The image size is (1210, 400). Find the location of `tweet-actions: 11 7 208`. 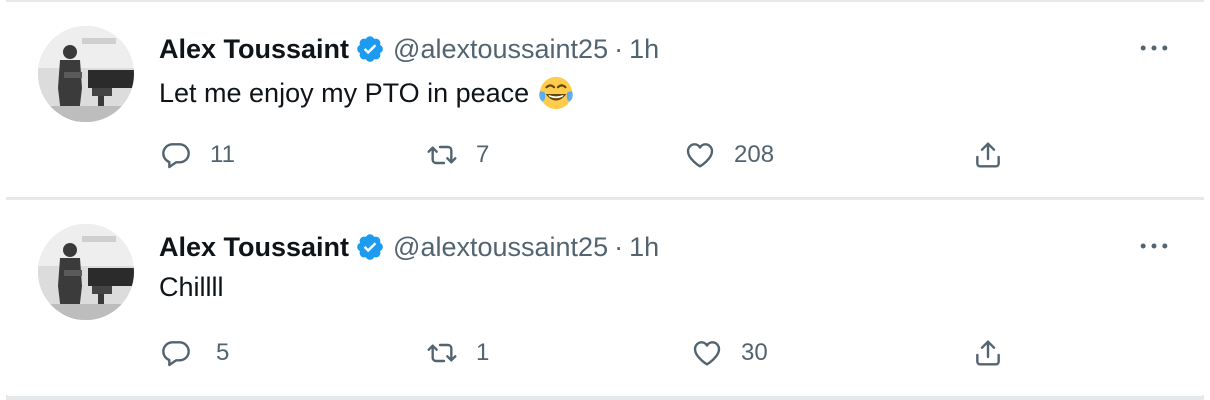

tweet-actions: 11 7 208 is located at coordinates (605, 155).